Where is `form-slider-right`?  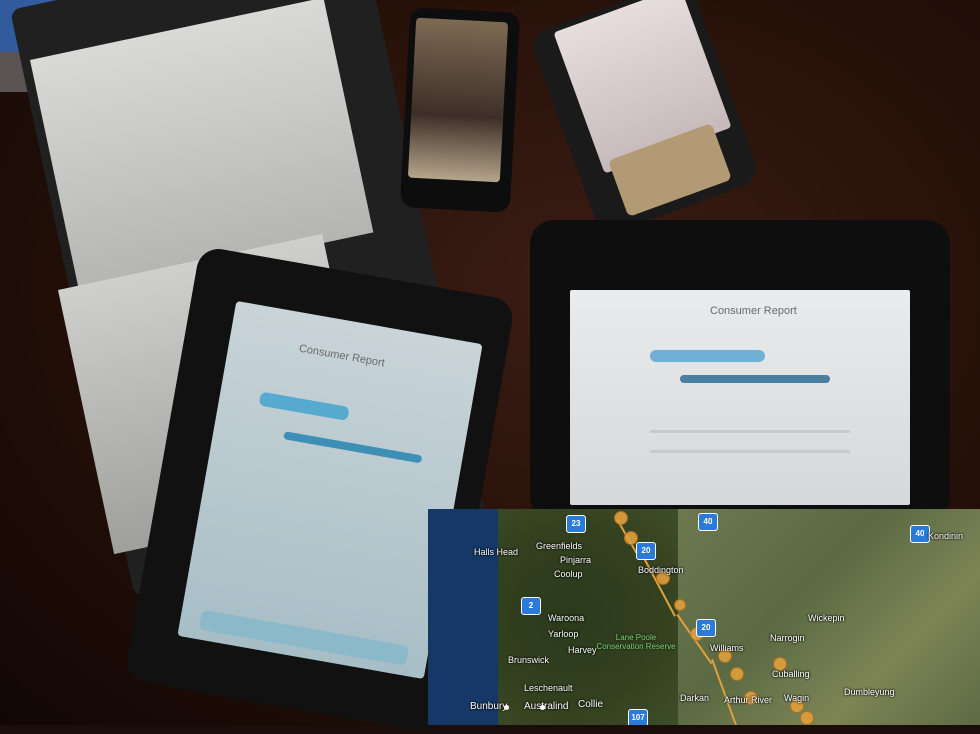 form-slider-right is located at coordinates (755, 379).